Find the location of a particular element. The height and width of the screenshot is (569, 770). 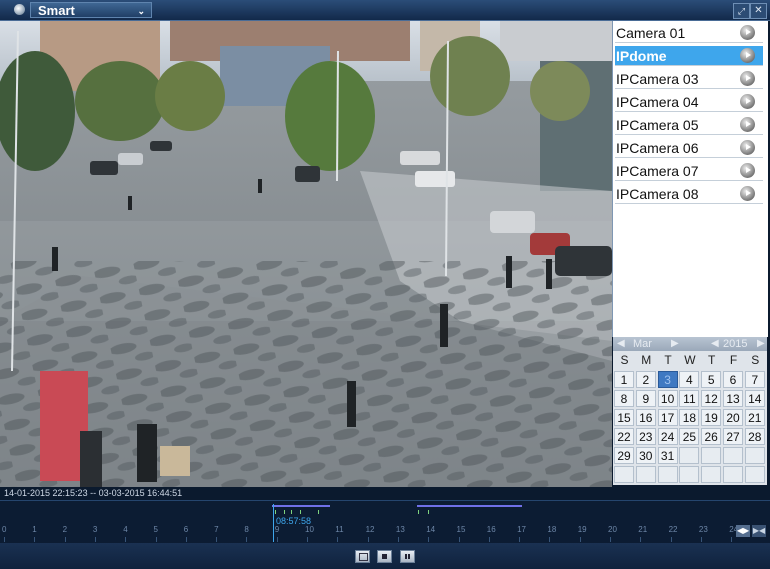

hour-label: 8 is located at coordinates (246, 529).